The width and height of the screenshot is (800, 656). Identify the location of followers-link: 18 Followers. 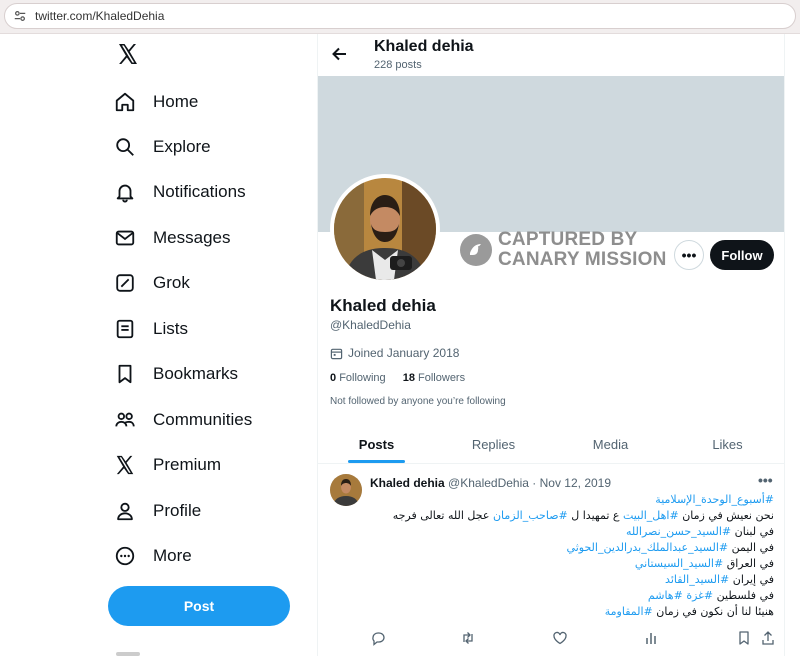
(434, 378).